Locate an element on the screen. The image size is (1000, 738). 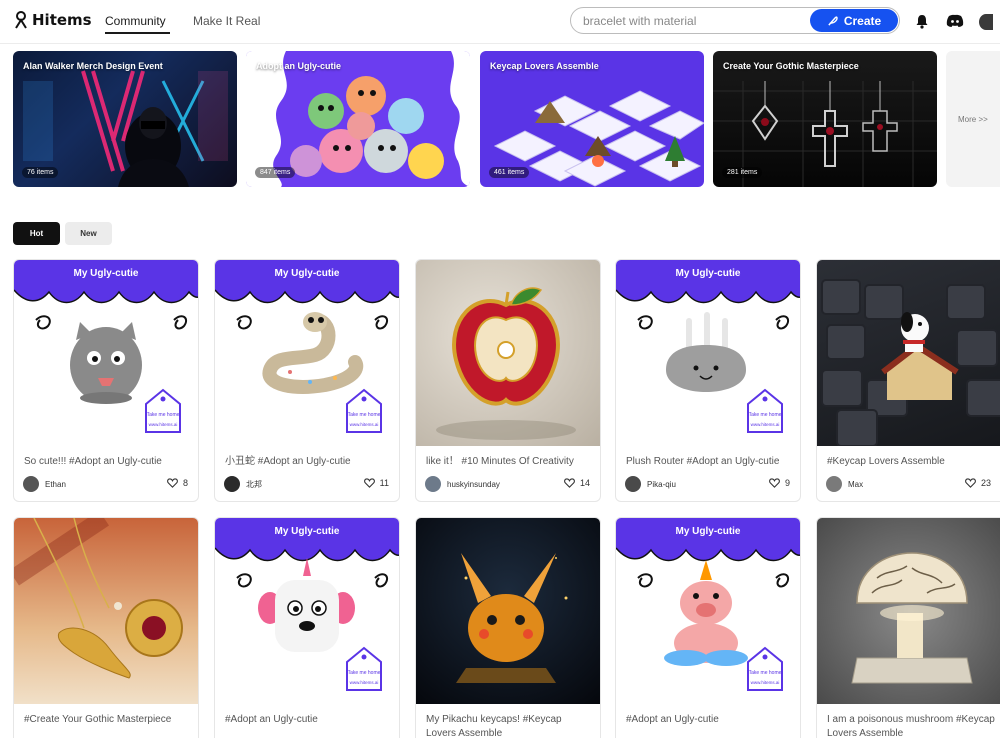
pikachu-keycap-photo is located at coordinates (512, 618).